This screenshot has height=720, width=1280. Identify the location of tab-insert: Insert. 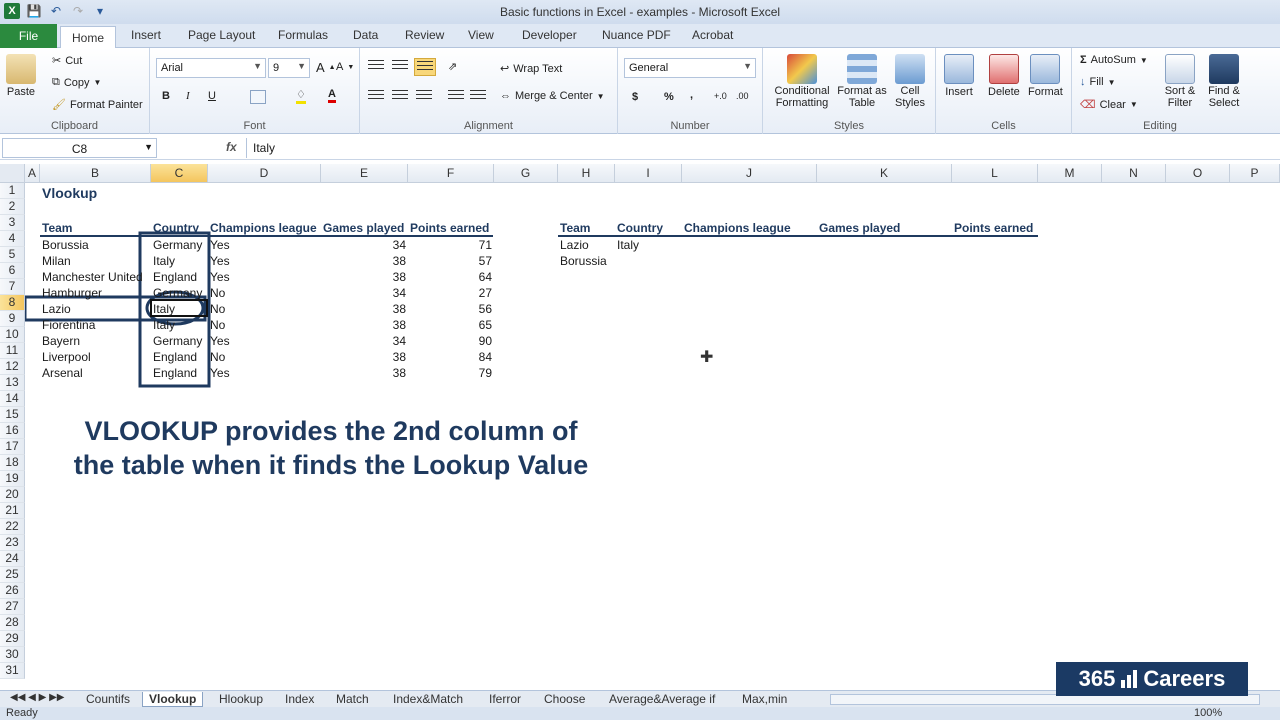
(146, 35).